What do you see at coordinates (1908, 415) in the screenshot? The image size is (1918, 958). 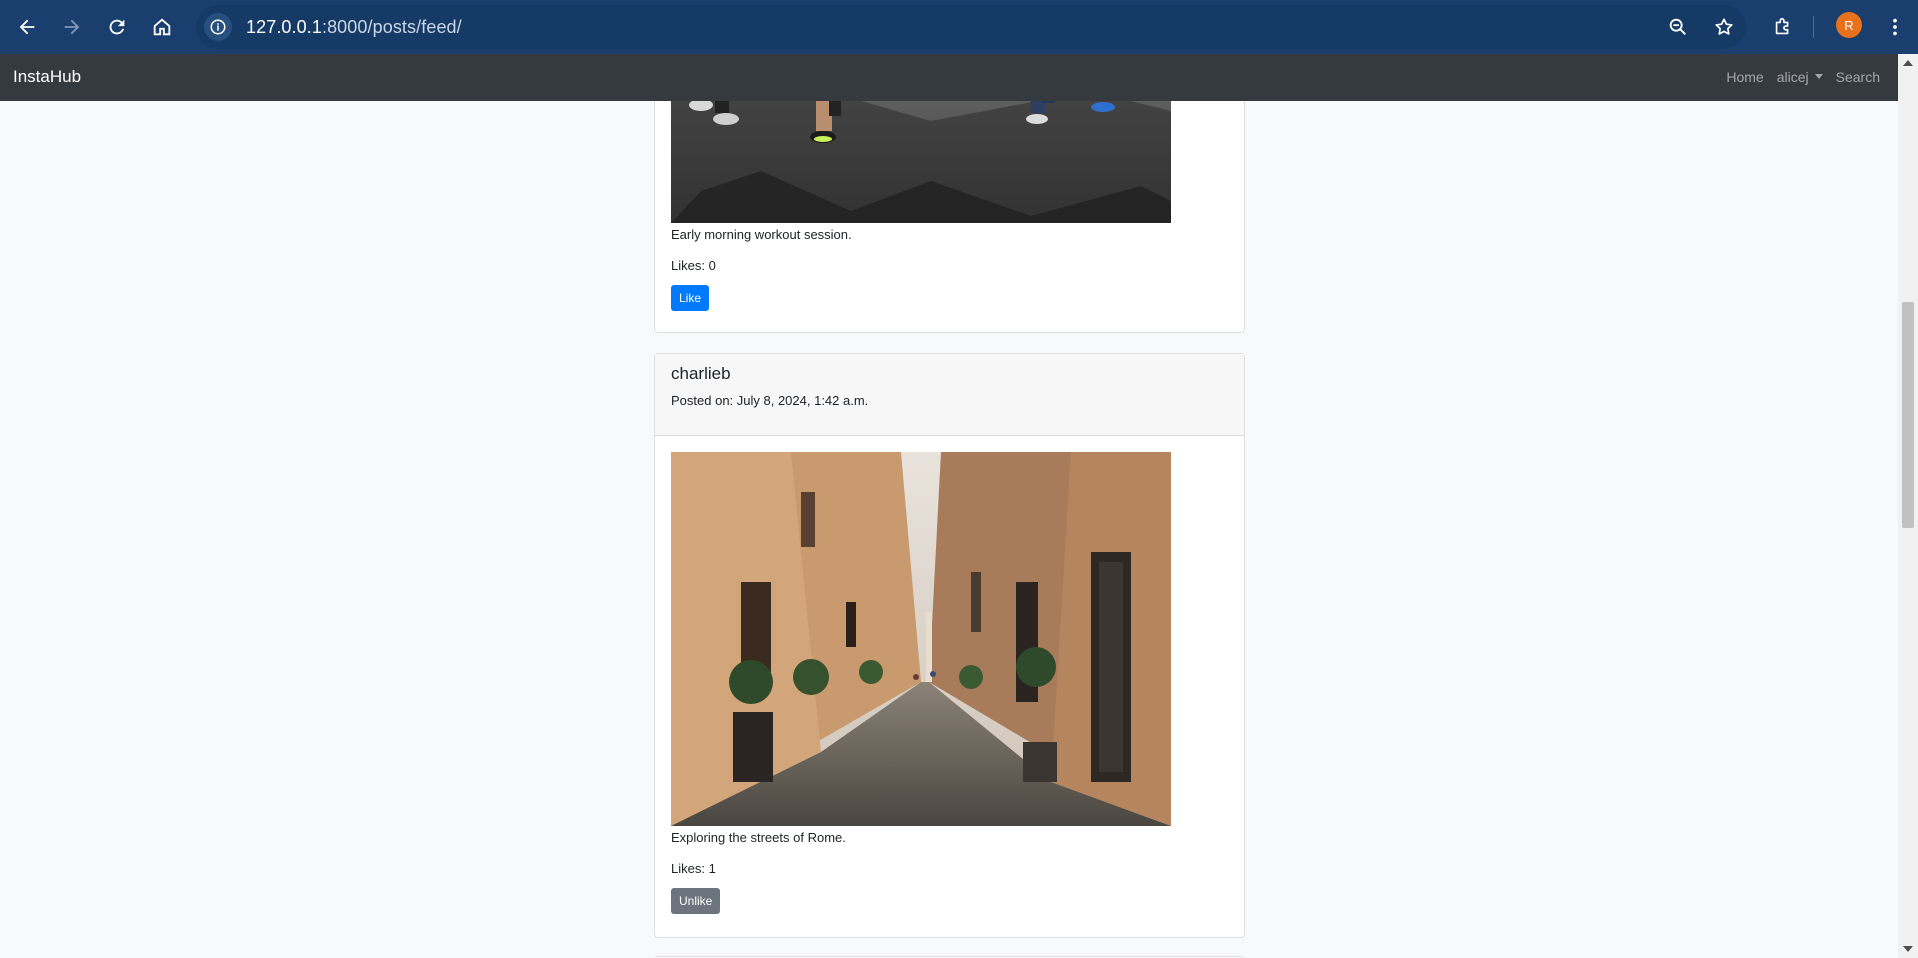 I see `scrollbar-thumb` at bounding box center [1908, 415].